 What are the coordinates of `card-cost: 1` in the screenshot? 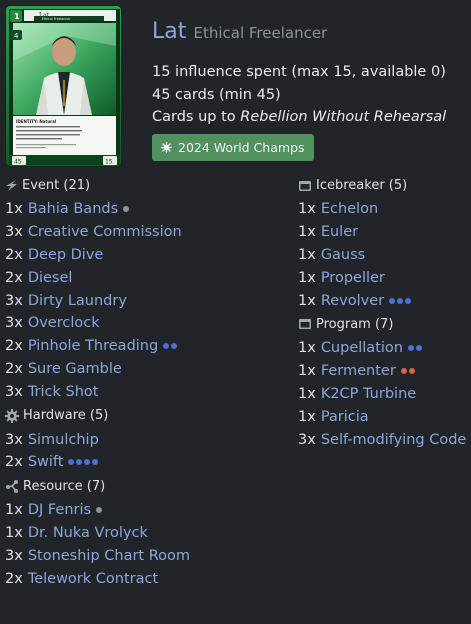 It's located at (17, 16).